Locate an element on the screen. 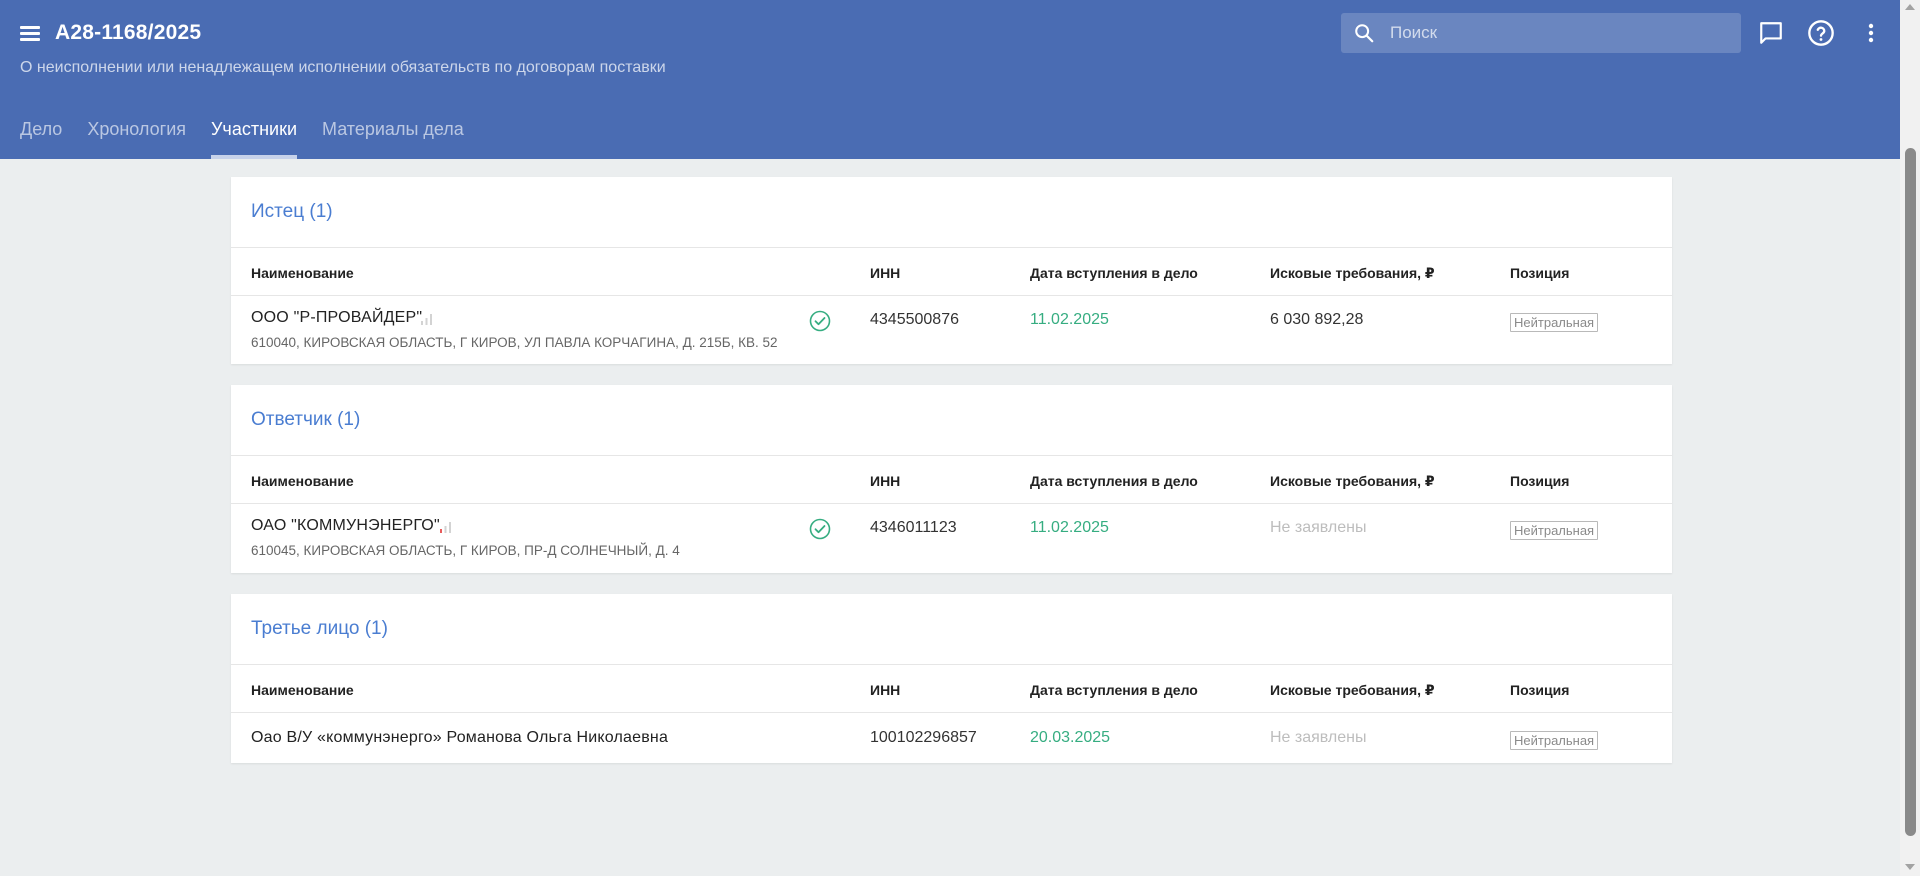 The width and height of the screenshot is (1920, 876). scroll-down-arrow-icon is located at coordinates (1910, 867).